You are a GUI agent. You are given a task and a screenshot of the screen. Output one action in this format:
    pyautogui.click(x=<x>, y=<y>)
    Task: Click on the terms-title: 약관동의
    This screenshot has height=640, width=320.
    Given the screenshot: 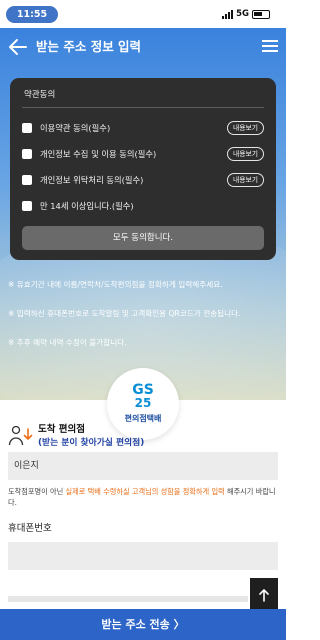 What is the action you would take?
    pyautogui.click(x=40, y=95)
    